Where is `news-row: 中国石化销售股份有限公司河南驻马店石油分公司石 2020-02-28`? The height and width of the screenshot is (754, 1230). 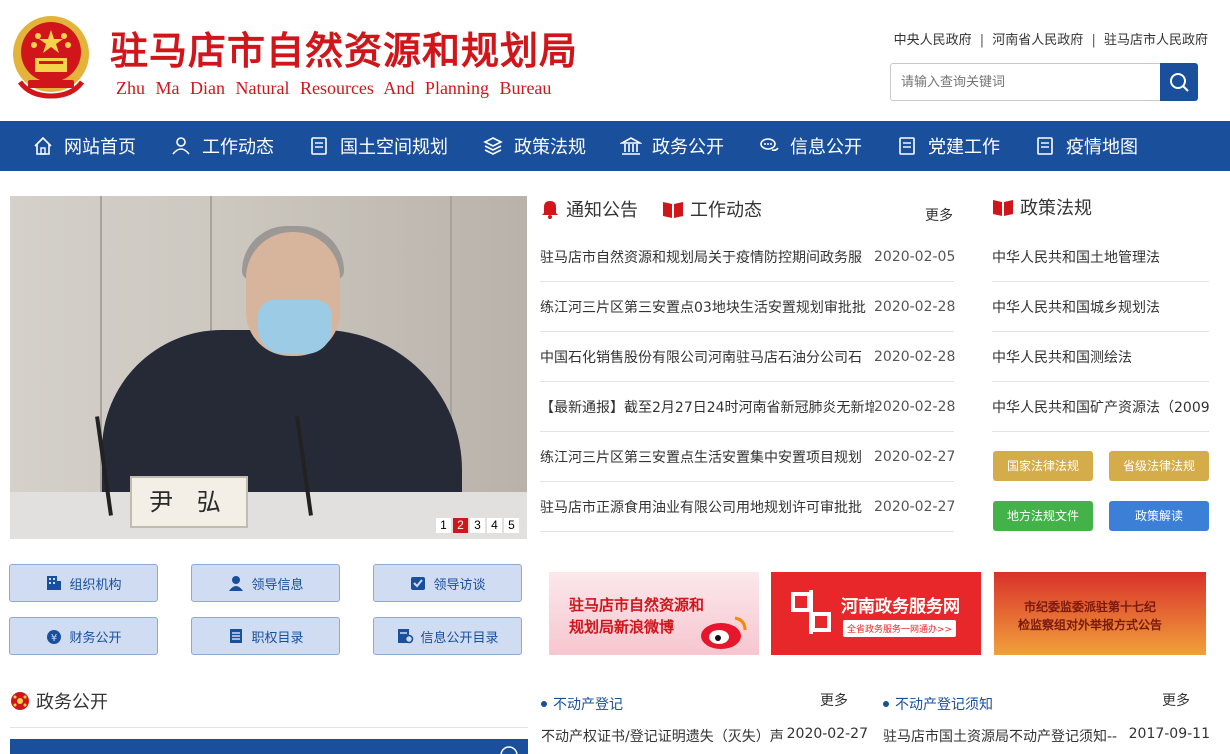
news-row: 中国石化销售股份有限公司河南驻马店石油分公司石 2020-02-28 is located at coordinates (748, 357).